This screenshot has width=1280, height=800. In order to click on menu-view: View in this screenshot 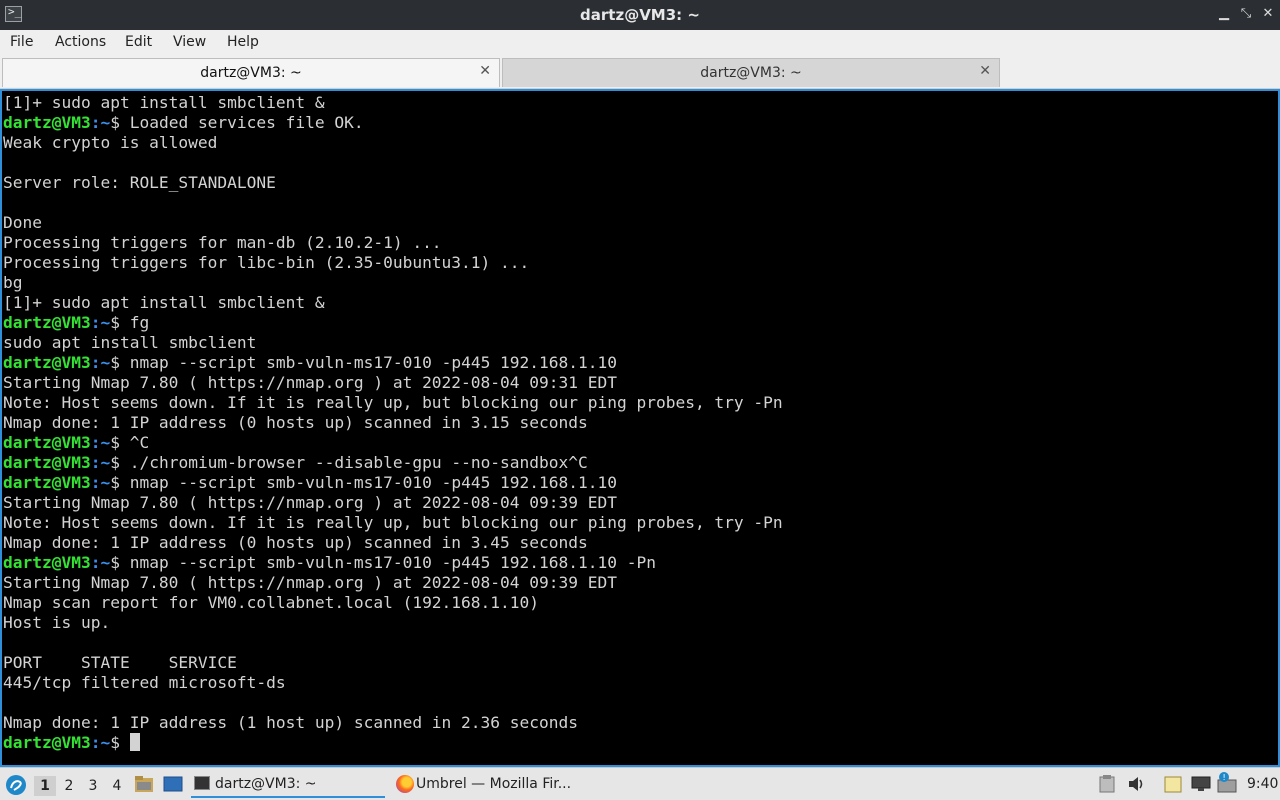, I will do `click(189, 42)`.